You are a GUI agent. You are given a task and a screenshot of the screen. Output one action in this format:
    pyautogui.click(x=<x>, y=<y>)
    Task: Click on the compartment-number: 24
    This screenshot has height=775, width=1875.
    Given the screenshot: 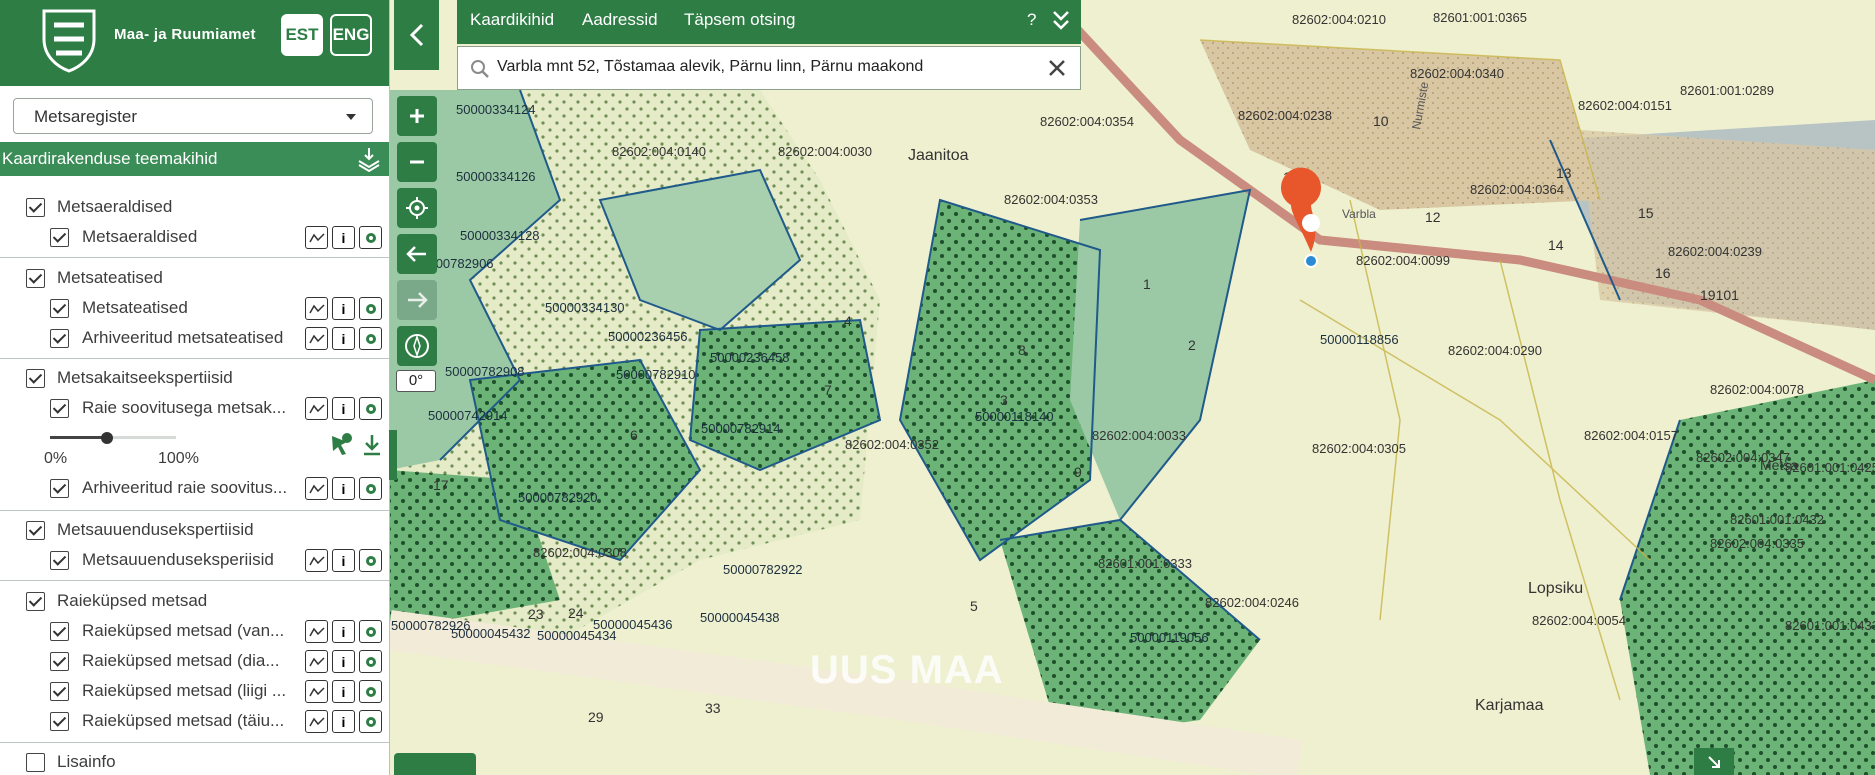 What is the action you would take?
    pyautogui.click(x=576, y=613)
    